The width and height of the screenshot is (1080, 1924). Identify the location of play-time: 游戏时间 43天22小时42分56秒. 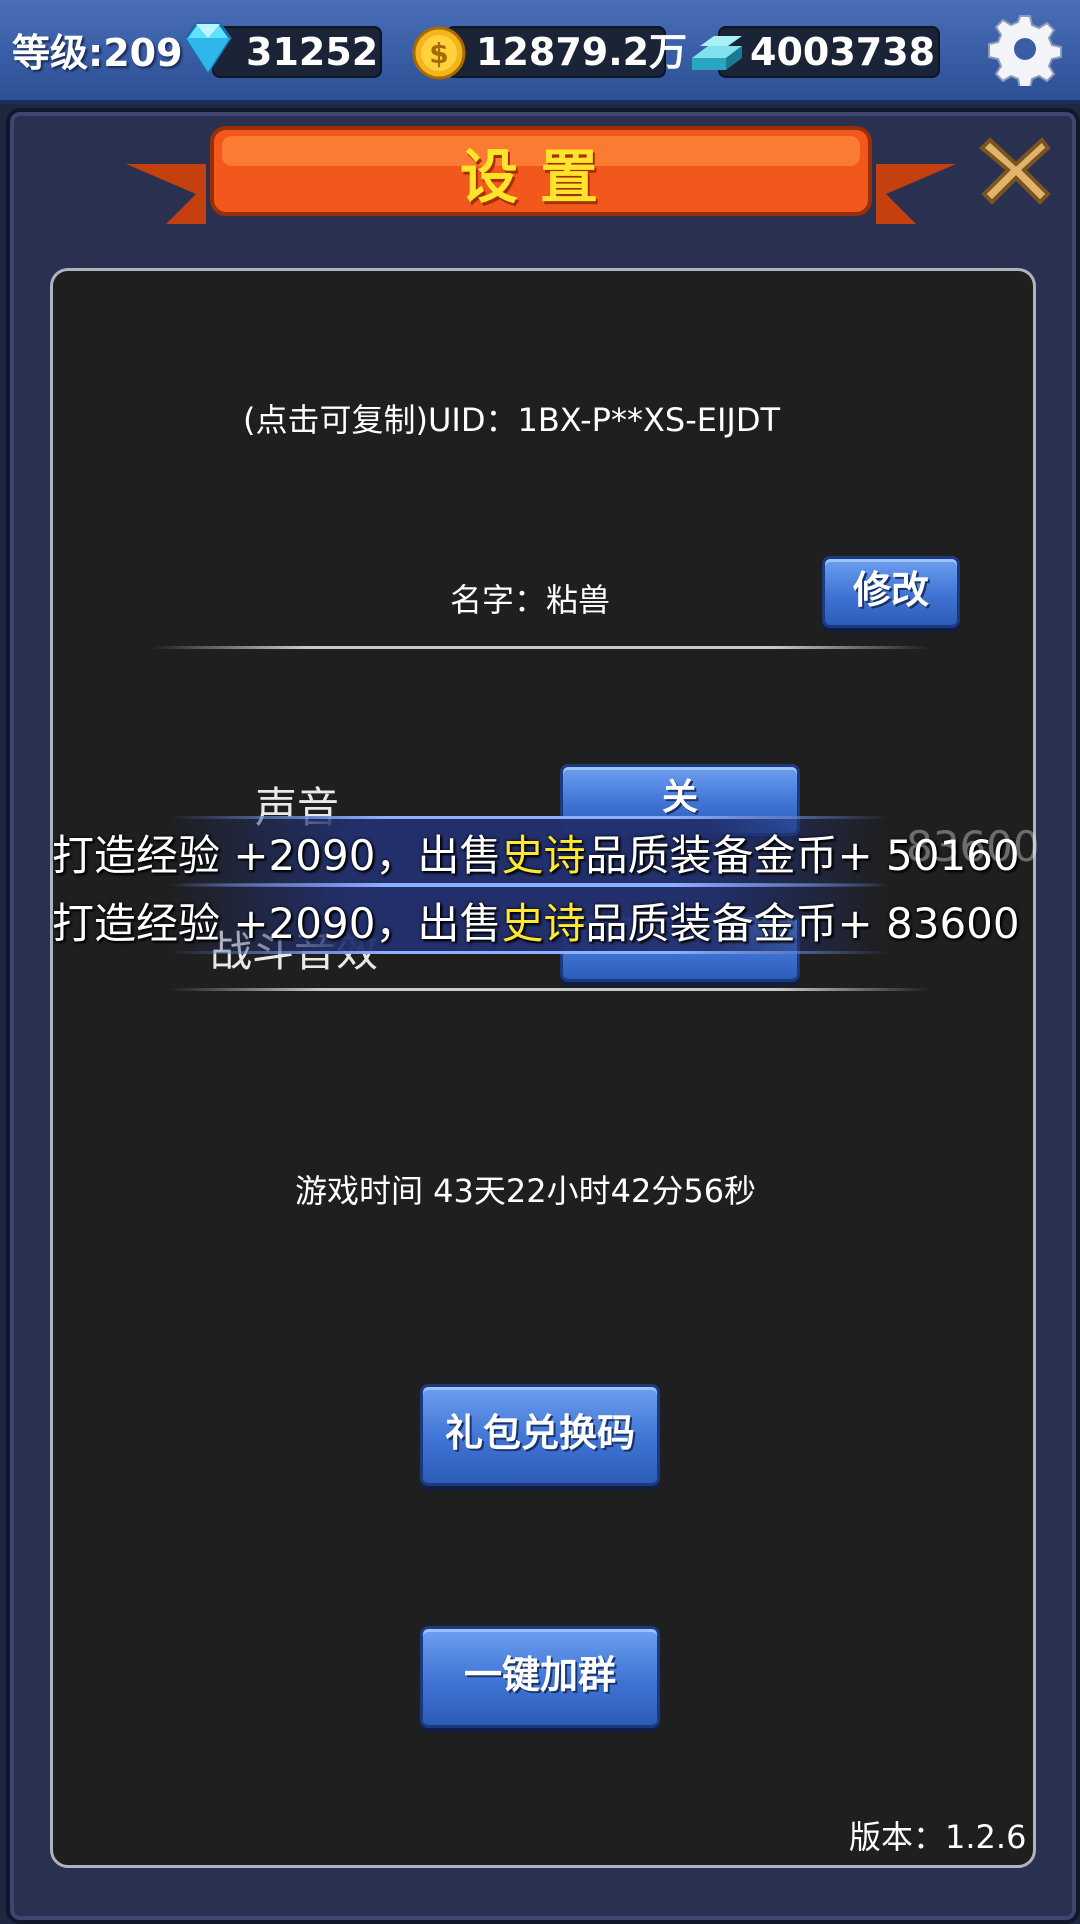
(526, 1191).